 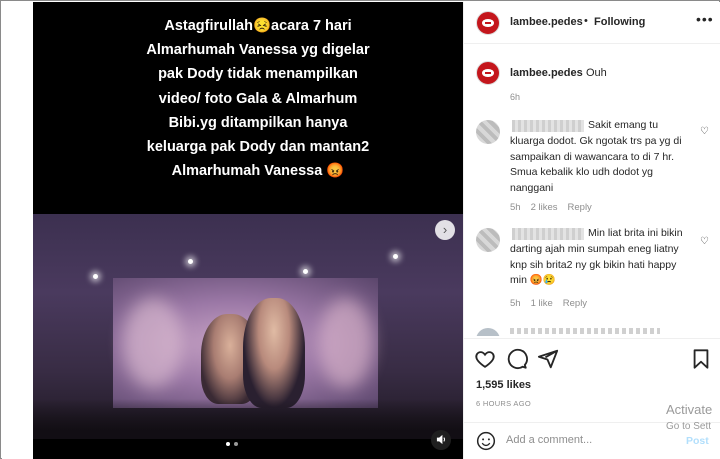 I want to click on post-actions: 1,595 likes 6 HOURS AGO, so click(x=592, y=386).